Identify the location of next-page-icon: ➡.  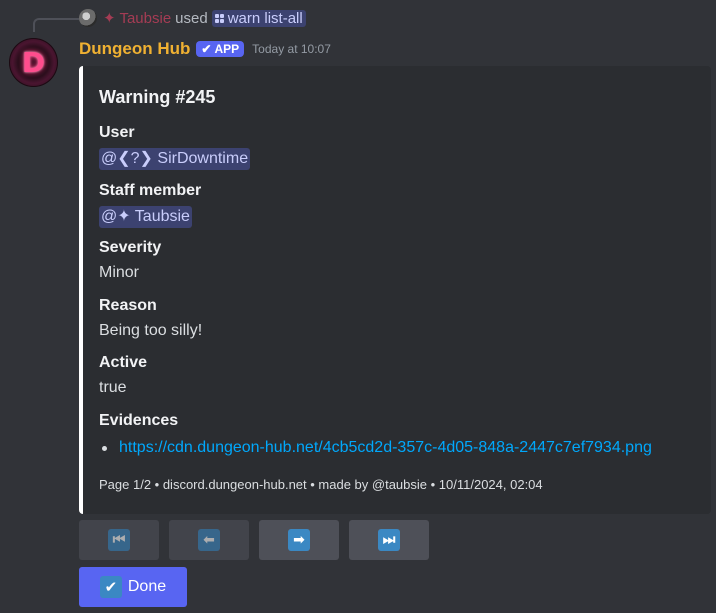
(299, 540).